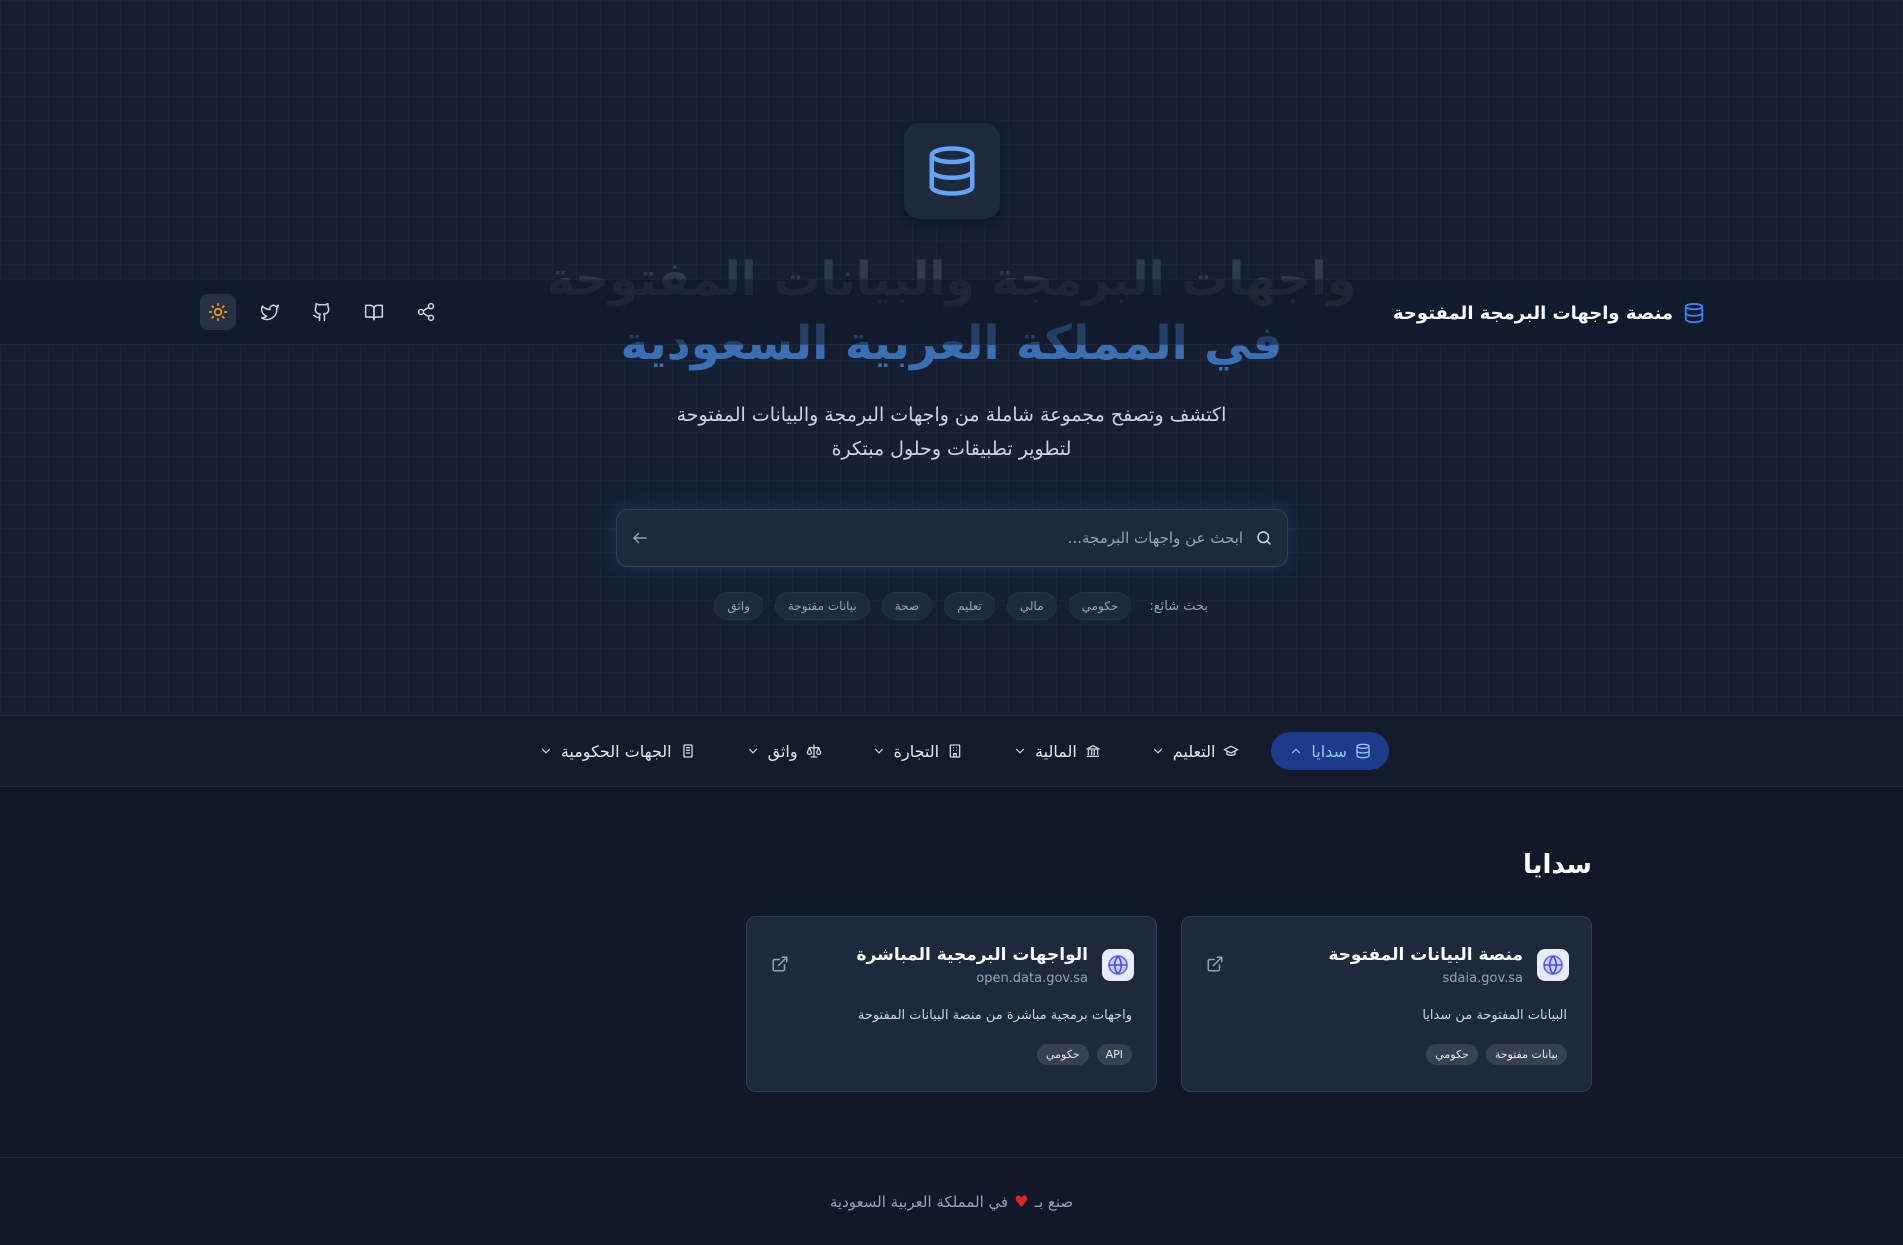 Image resolution: width=1903 pixels, height=1245 pixels. Describe the element at coordinates (1178, 606) in the screenshot. I see `popular-searches-label: بحث شائع:` at that location.